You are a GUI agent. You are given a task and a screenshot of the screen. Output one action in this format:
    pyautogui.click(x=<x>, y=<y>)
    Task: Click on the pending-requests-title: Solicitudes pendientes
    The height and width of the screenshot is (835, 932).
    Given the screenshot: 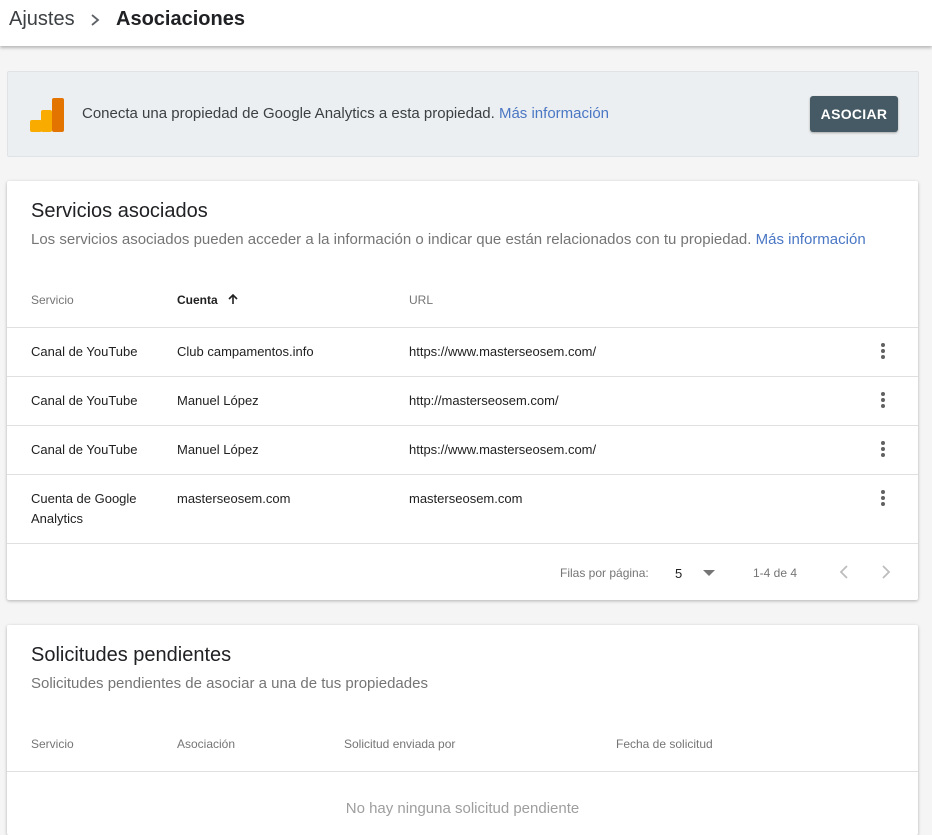 What is the action you would take?
    pyautogui.click(x=131, y=655)
    